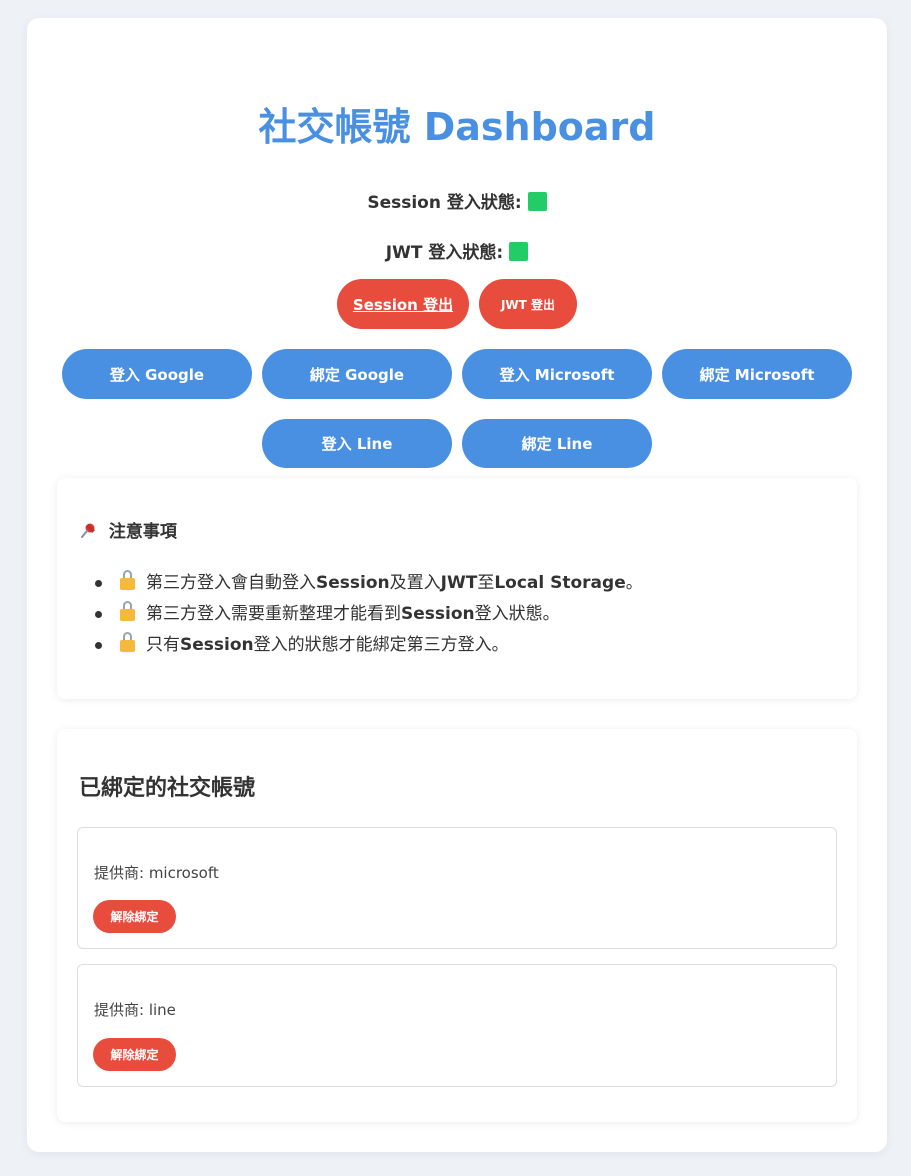 This screenshot has height=1176, width=911. I want to click on login-microsoft-button: 登入 Microsoft, so click(557, 374).